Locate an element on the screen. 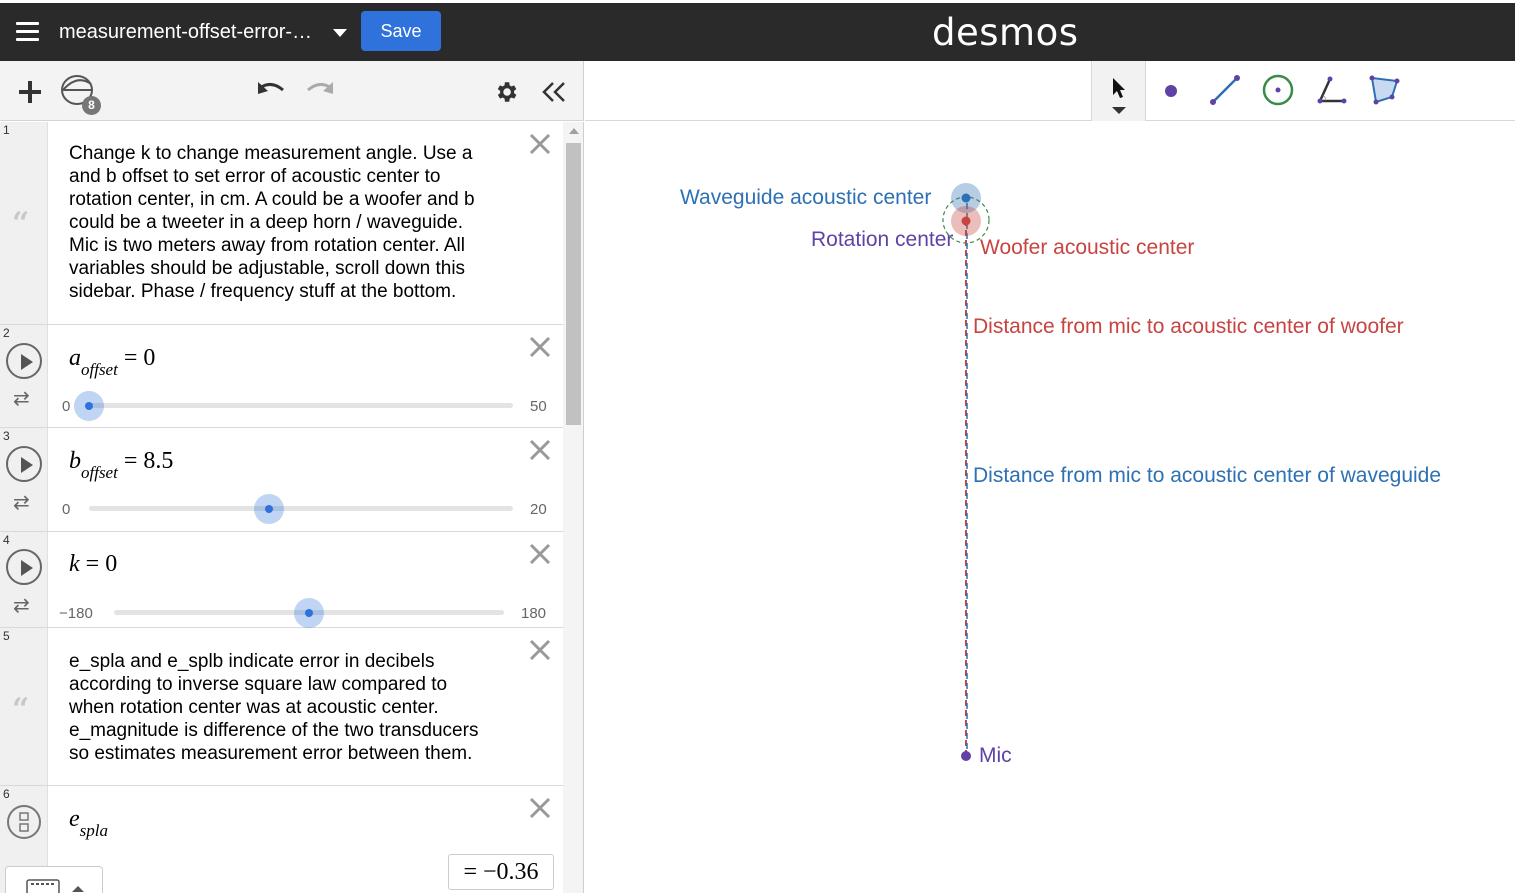  quote-icon: “ is located at coordinates (21, 709).